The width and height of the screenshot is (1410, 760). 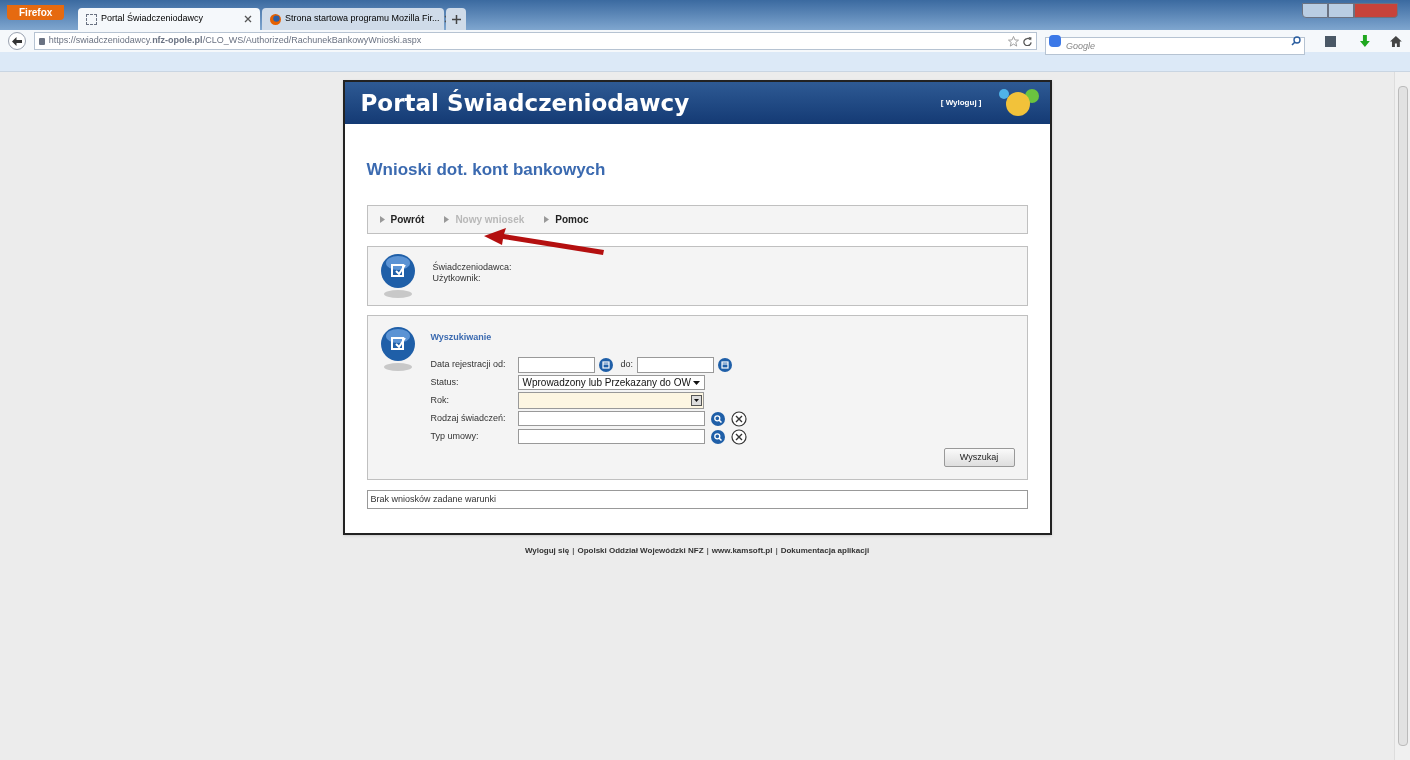 What do you see at coordinates (547, 551) in the screenshot?
I see `footer-link: Wyloguj się` at bounding box center [547, 551].